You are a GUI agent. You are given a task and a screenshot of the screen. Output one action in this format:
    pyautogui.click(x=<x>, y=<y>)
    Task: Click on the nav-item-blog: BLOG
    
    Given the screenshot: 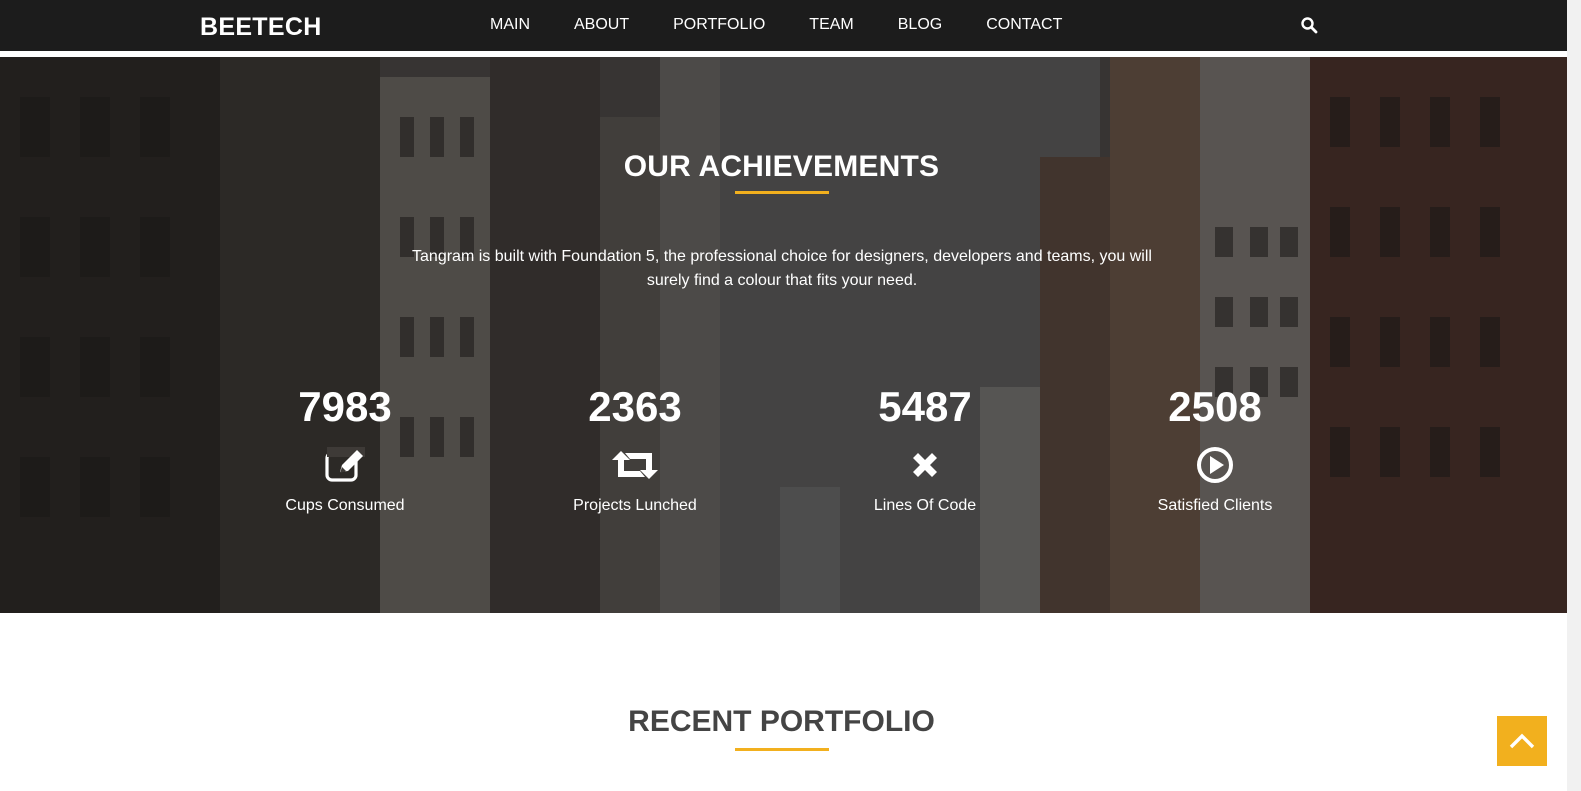 What is the action you would take?
    pyautogui.click(x=920, y=25)
    